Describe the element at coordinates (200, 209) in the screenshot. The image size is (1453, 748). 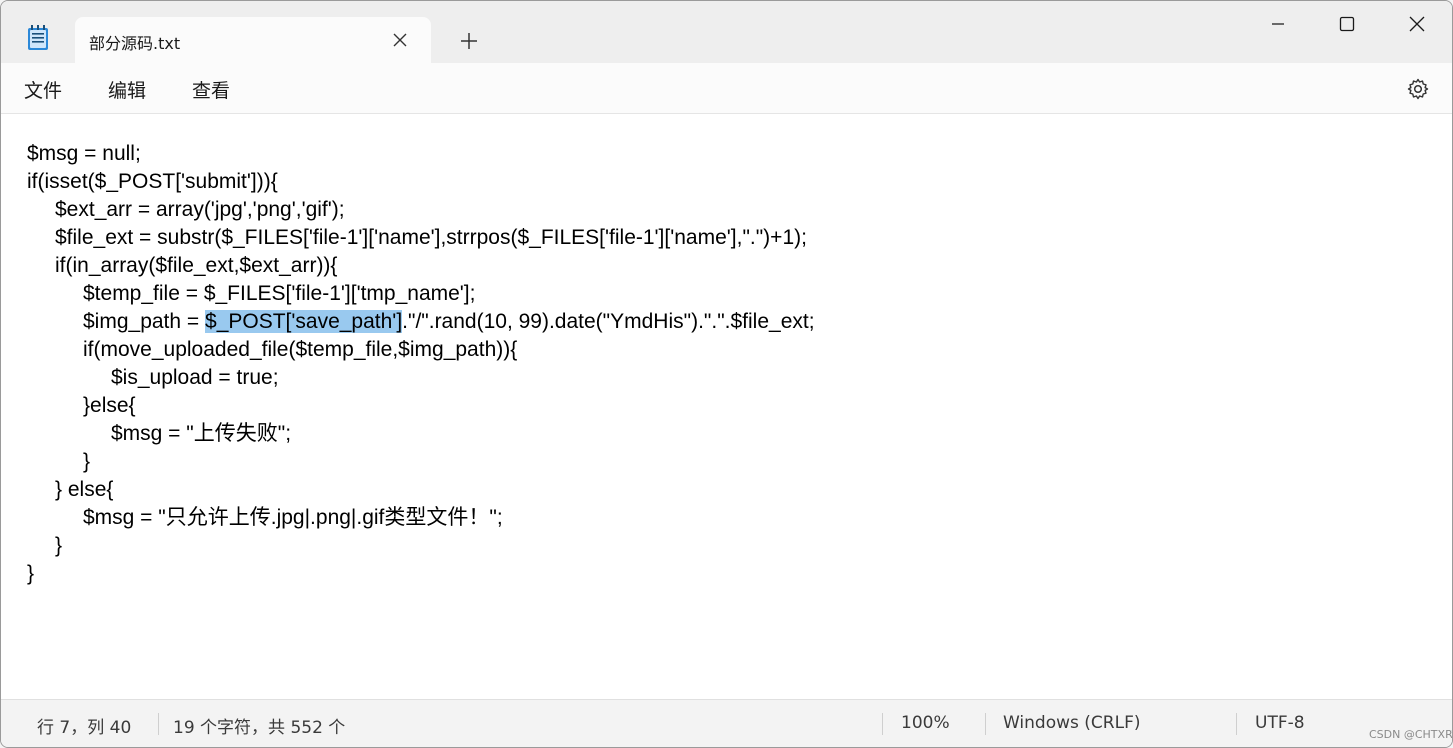
I see `code-text: $ext_arr = array('jpg','png','gif');` at that location.